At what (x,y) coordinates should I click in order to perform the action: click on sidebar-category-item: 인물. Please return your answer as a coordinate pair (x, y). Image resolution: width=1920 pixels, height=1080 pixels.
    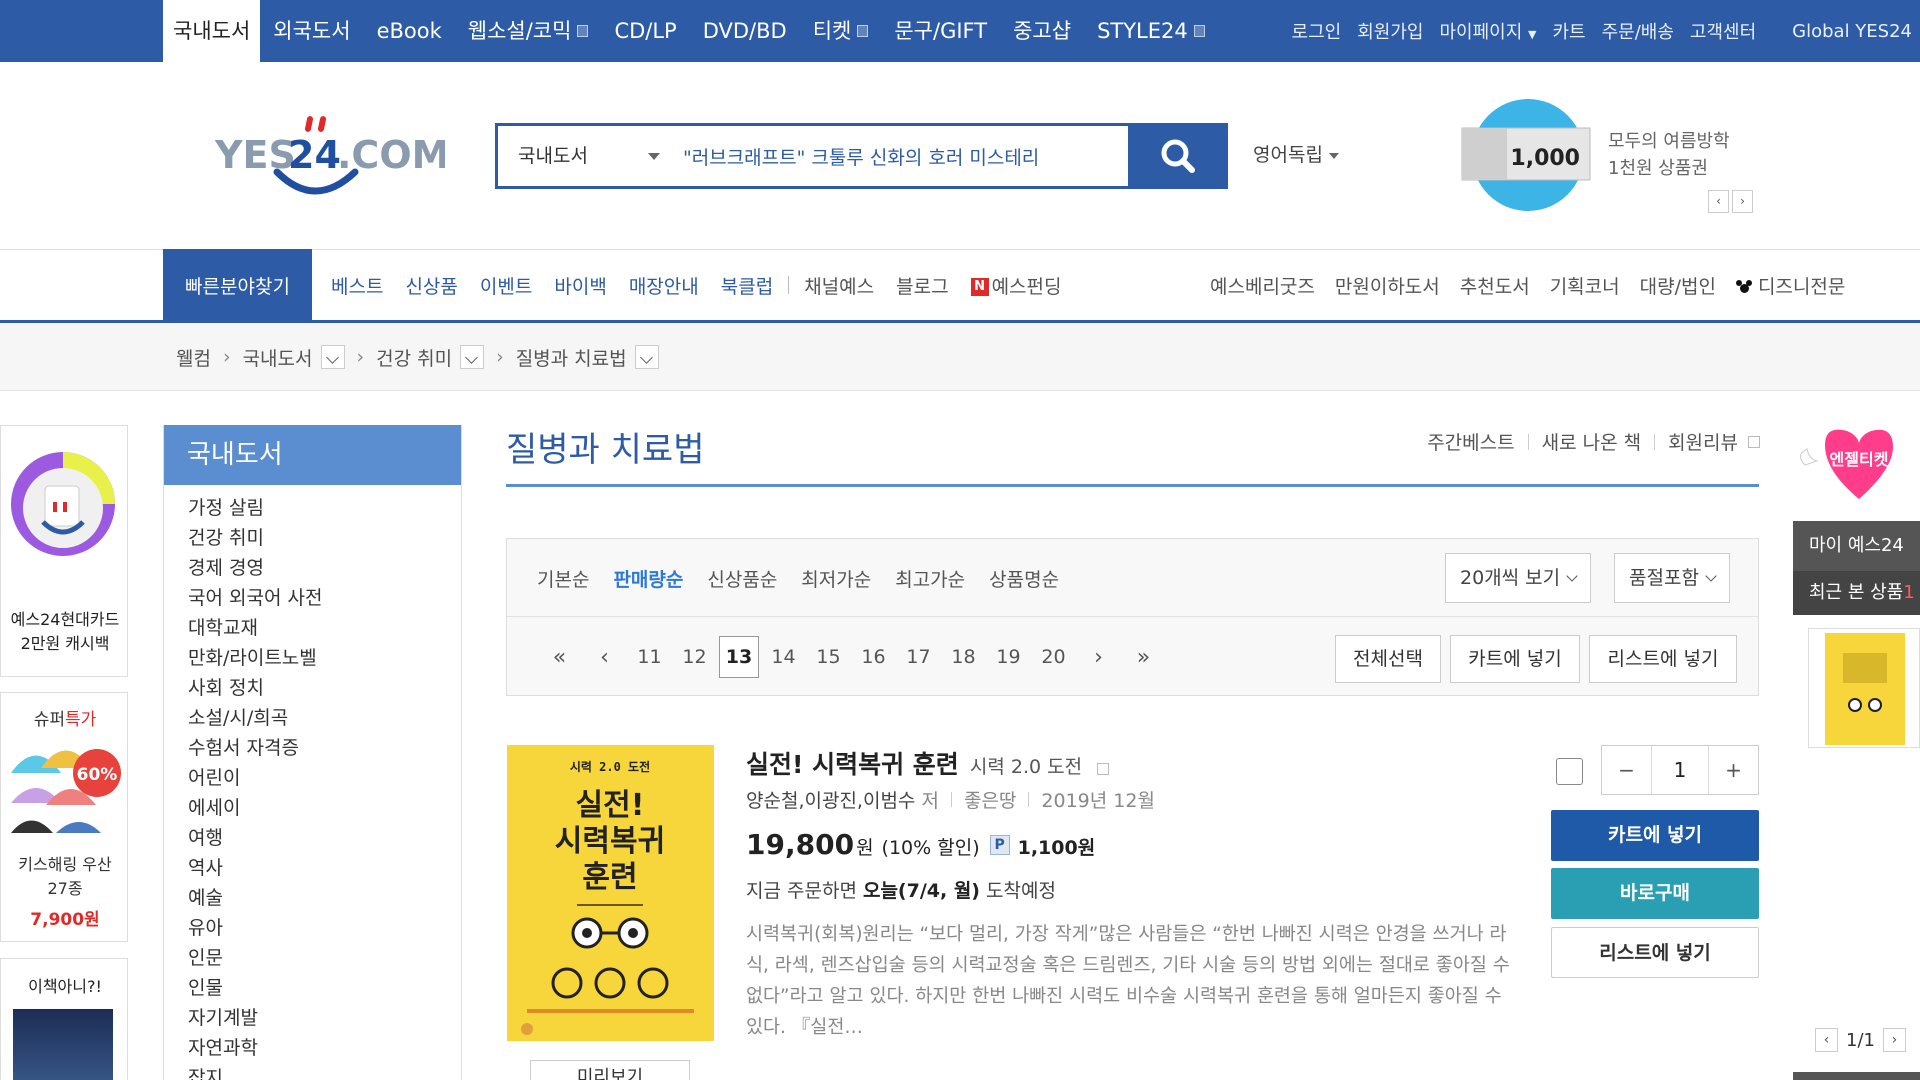
    Looking at the image, I should click on (324, 988).